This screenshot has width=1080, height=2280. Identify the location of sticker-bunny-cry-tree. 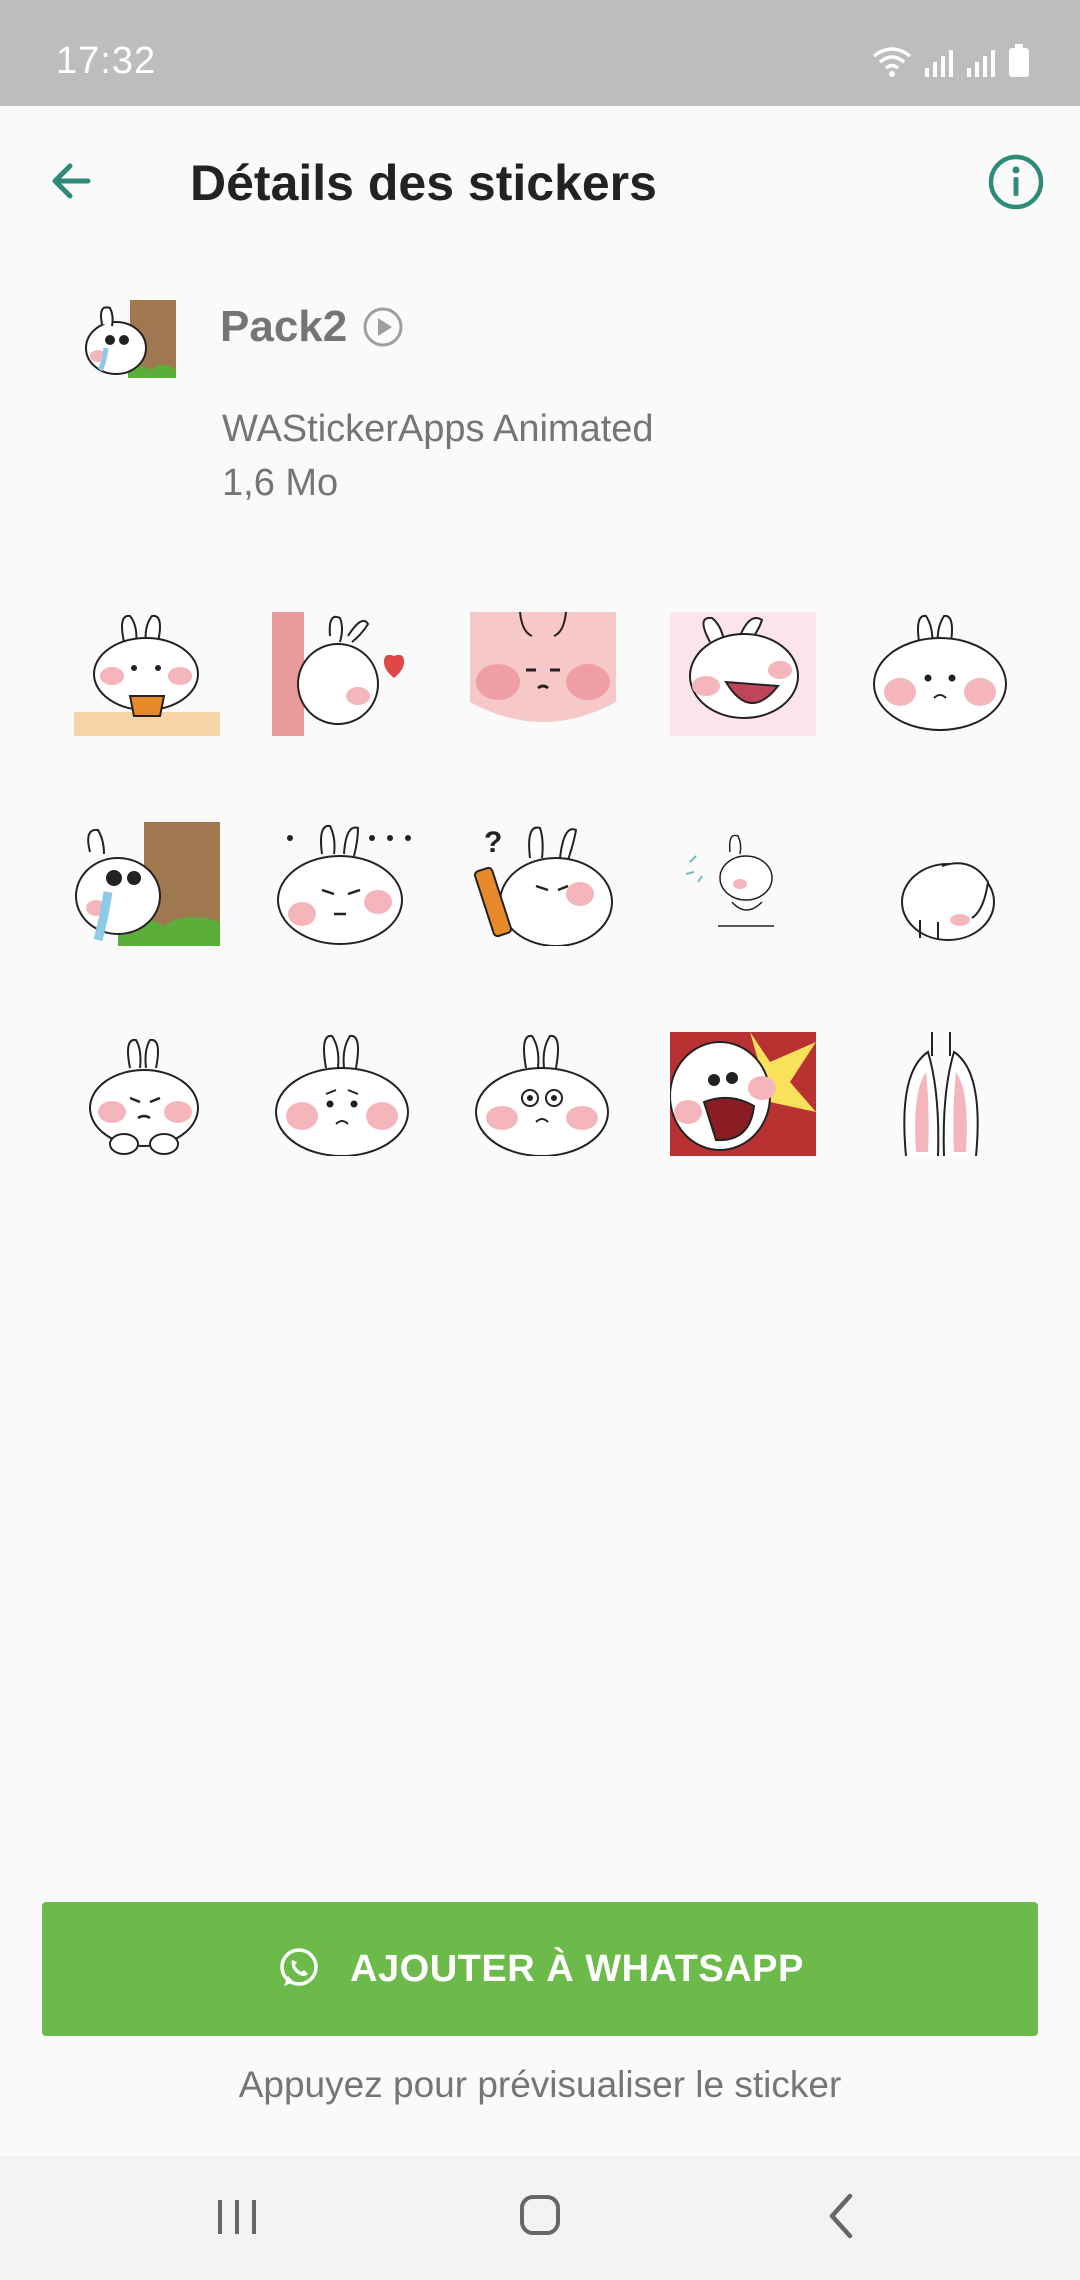
(147, 884).